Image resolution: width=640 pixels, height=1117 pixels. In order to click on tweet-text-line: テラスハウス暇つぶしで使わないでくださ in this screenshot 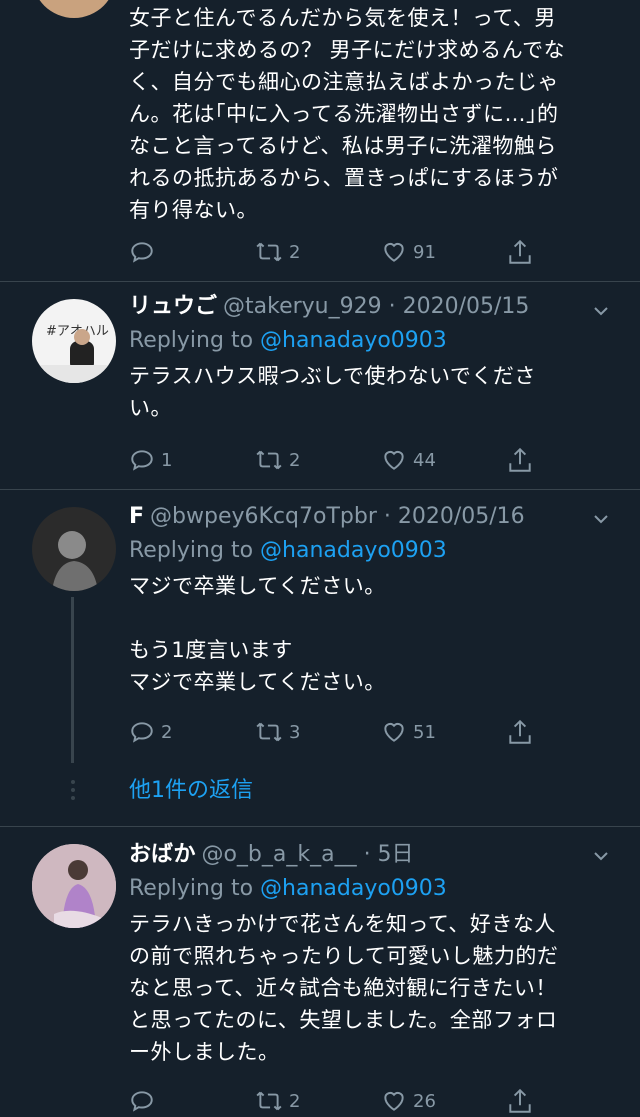, I will do `click(332, 376)`.